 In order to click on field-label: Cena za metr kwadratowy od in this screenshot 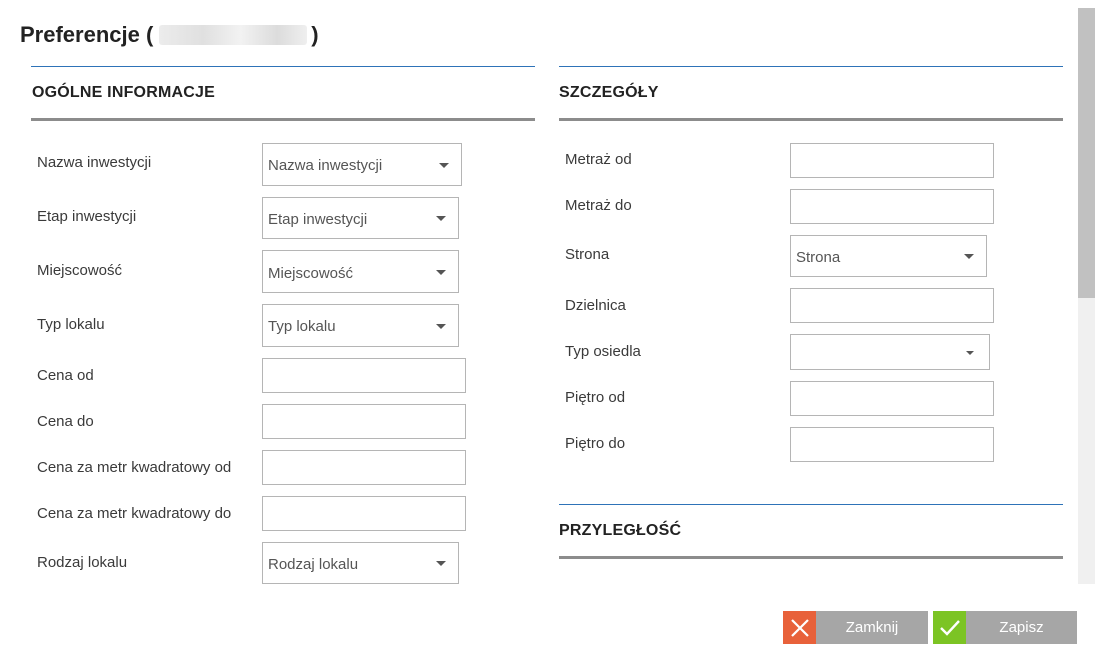, I will do `click(134, 467)`.